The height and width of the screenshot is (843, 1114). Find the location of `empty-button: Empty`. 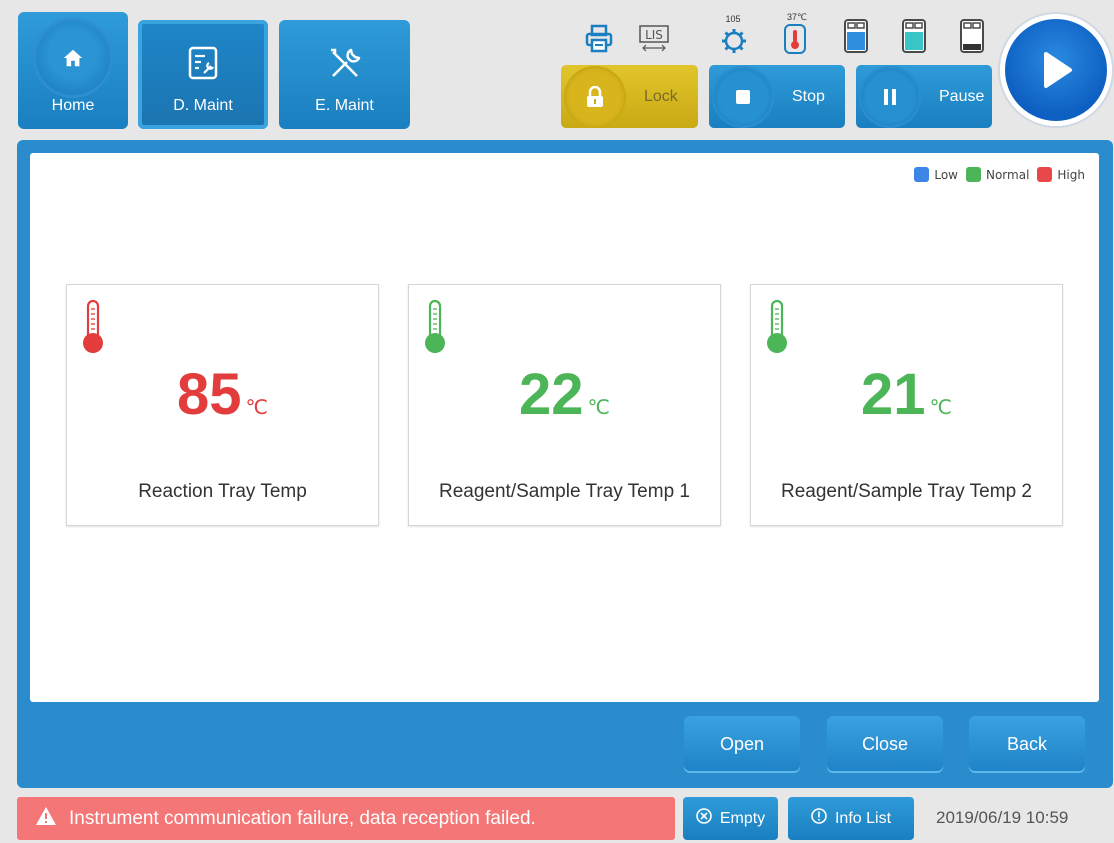

empty-button: Empty is located at coordinates (730, 818).